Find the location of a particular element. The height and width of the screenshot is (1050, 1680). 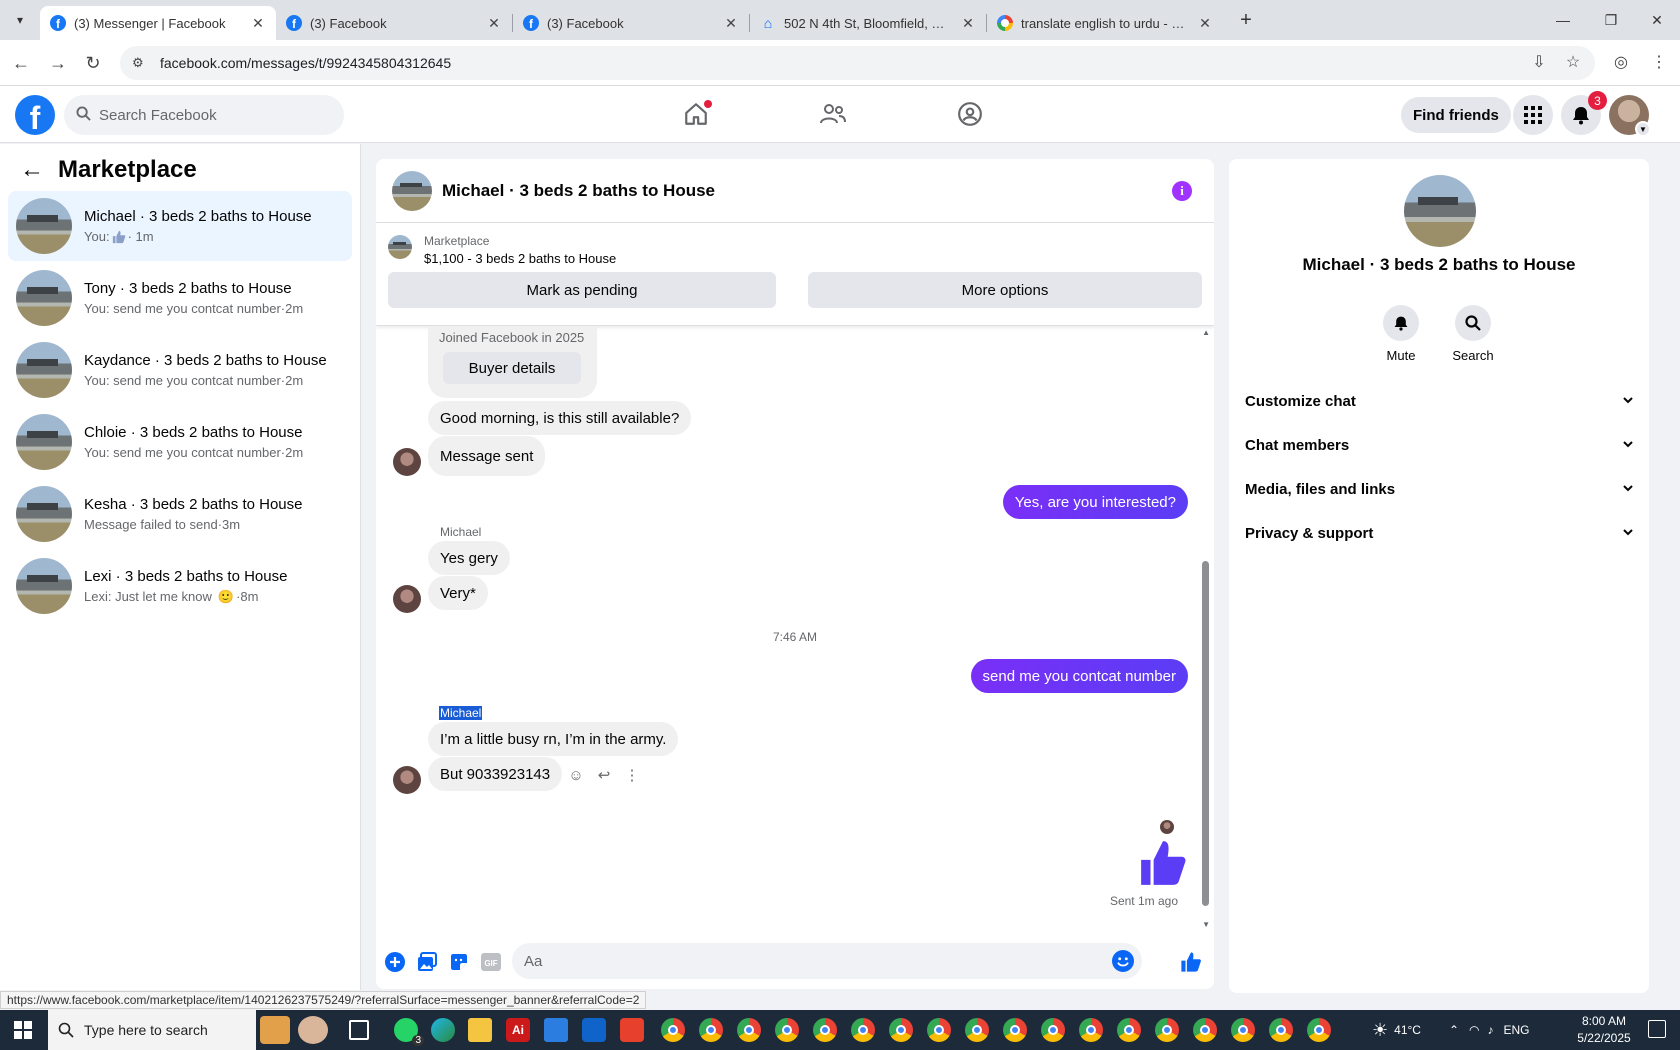

message-input-wrapper is located at coordinates (827, 961).